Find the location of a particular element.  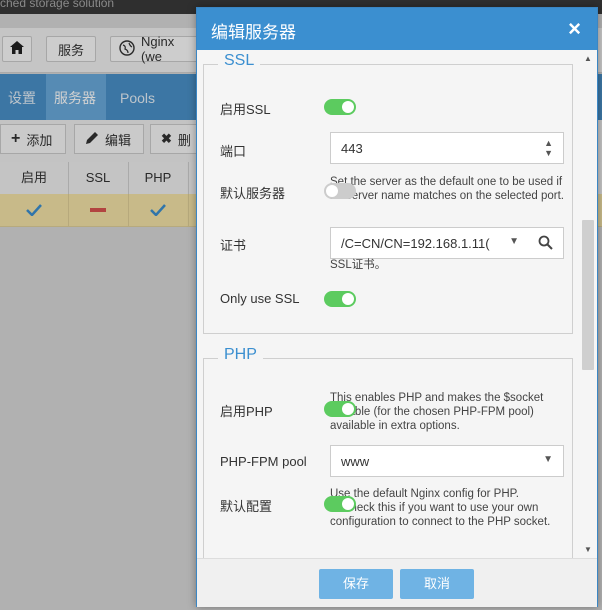

enable-ssl-label: 启用SSL is located at coordinates (245, 109).